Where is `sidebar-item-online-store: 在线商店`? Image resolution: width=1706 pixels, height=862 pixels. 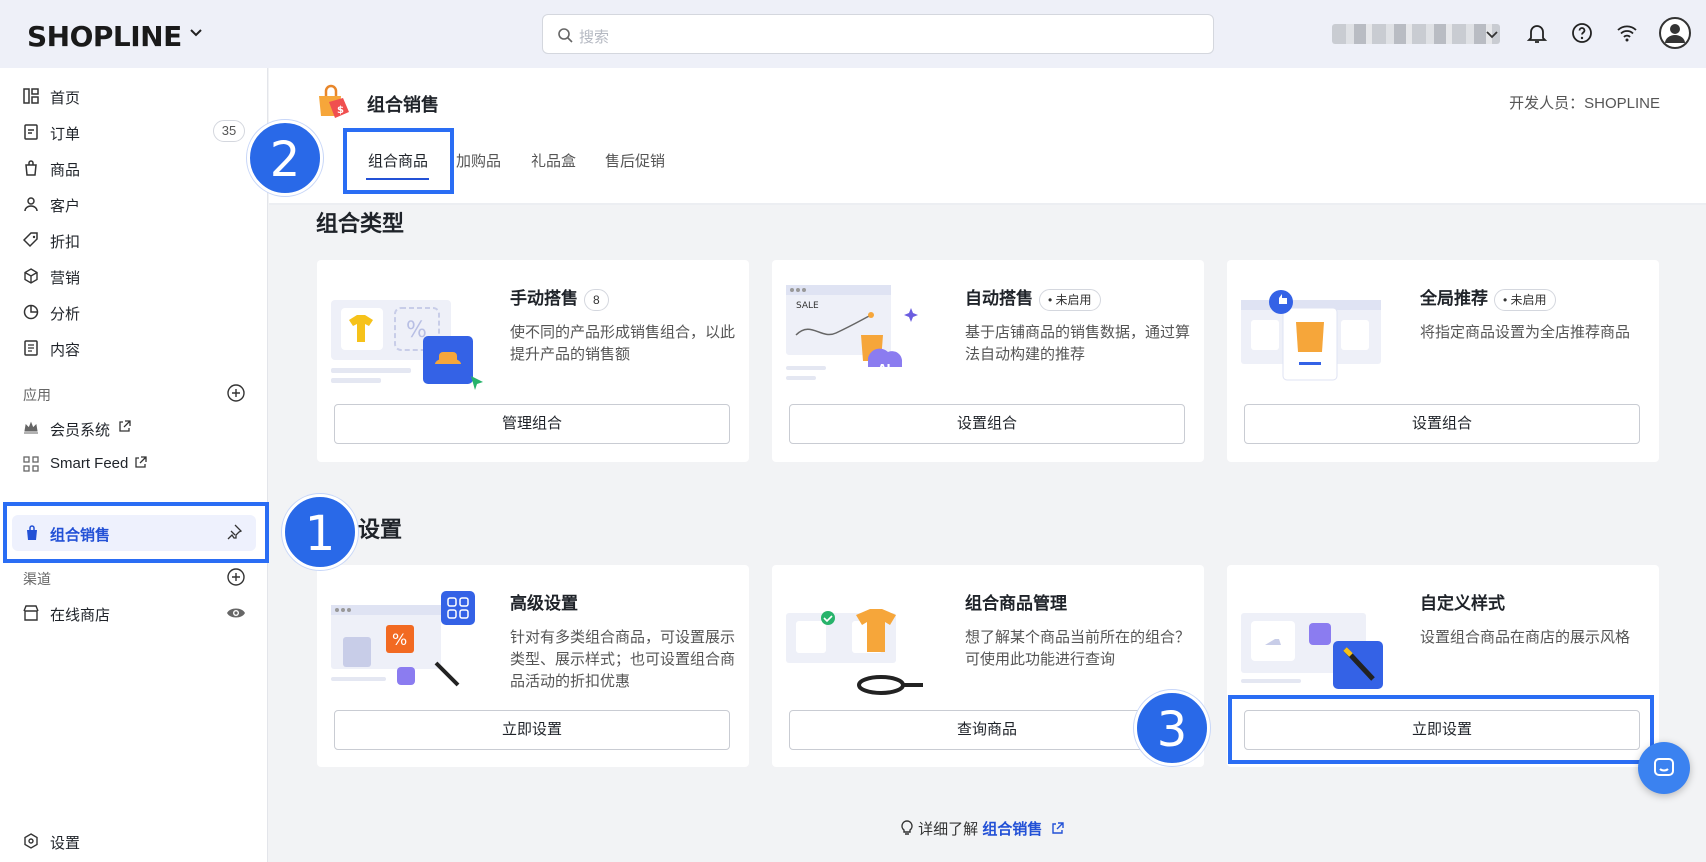
sidebar-item-online-store: 在线商店 is located at coordinates (134, 613).